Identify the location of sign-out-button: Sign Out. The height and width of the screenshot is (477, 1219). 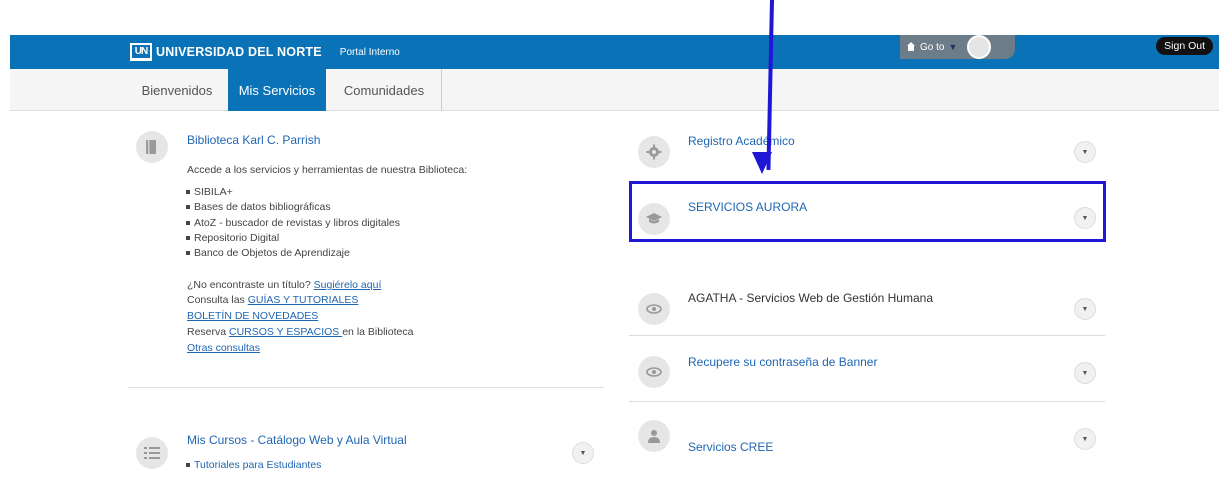
(1184, 46).